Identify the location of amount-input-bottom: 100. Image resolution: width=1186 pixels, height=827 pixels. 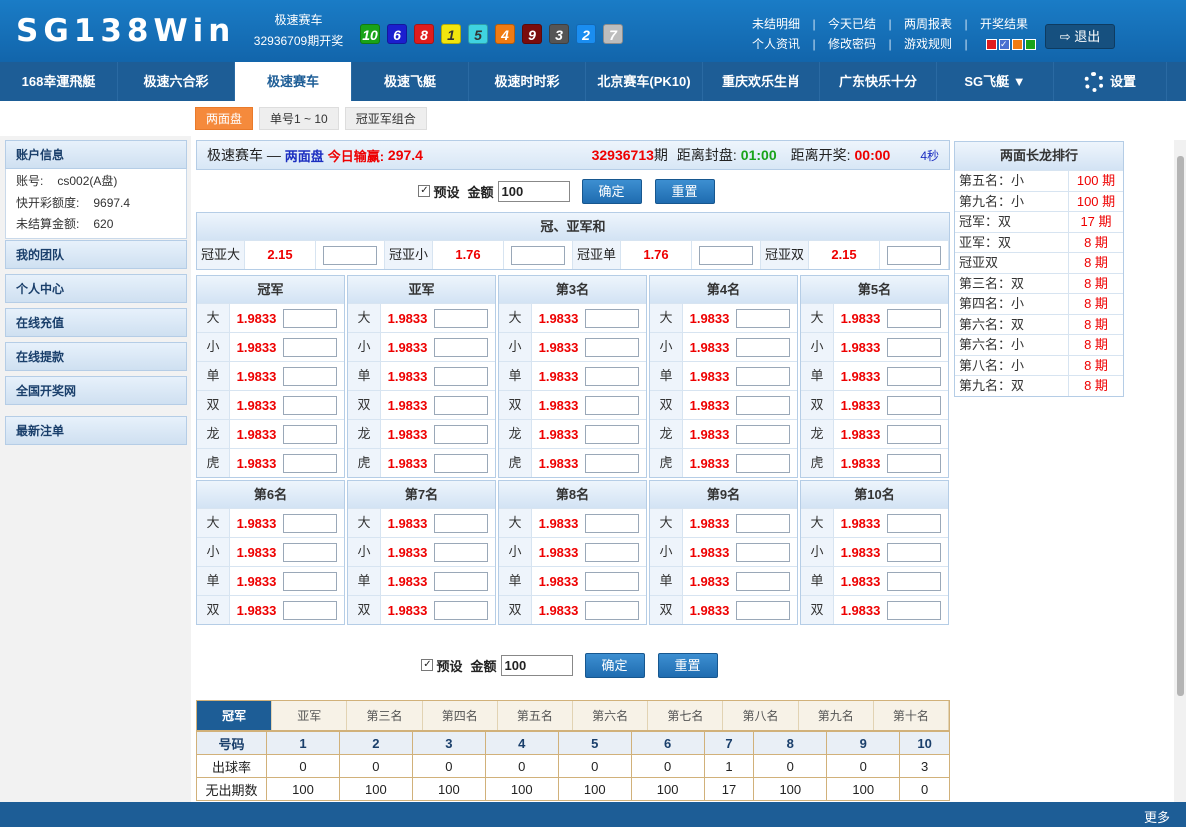
(536, 665).